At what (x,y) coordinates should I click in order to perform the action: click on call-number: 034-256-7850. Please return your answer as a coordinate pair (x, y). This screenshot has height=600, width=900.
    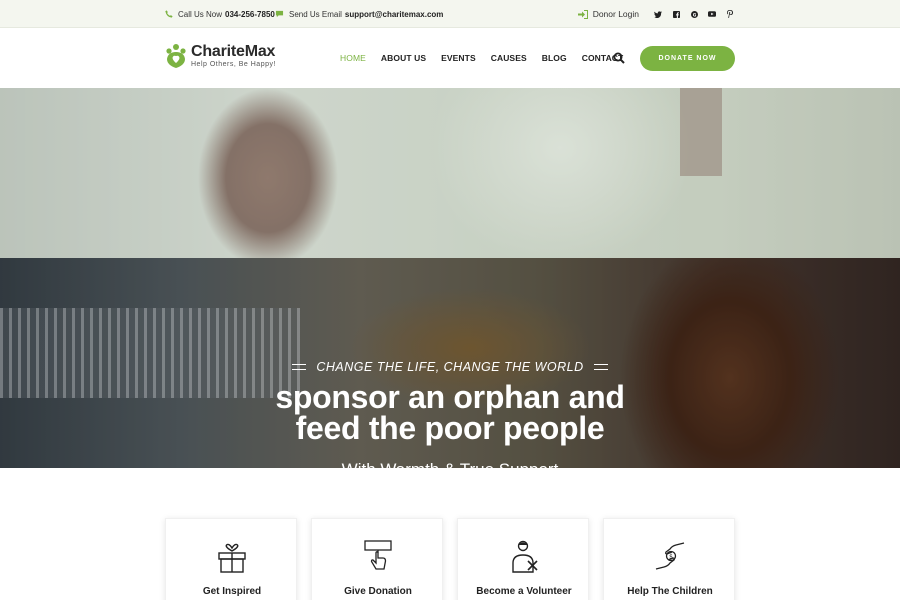
    Looking at the image, I should click on (250, 14).